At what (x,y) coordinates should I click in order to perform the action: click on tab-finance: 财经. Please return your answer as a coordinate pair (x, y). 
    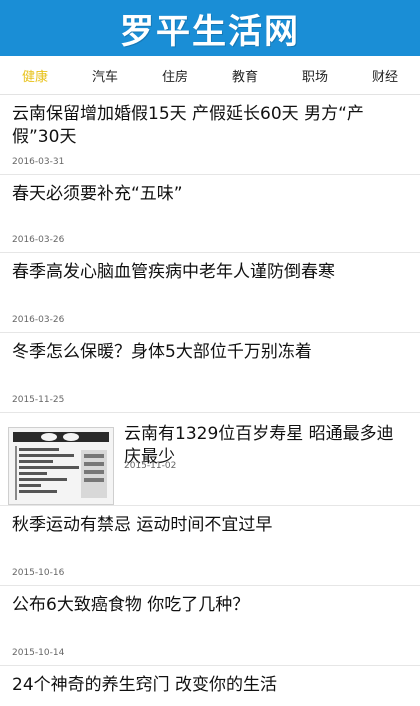
    Looking at the image, I should click on (385, 75).